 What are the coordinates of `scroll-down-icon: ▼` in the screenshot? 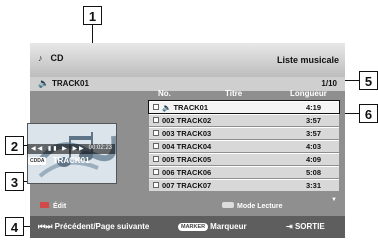 It's located at (334, 200).